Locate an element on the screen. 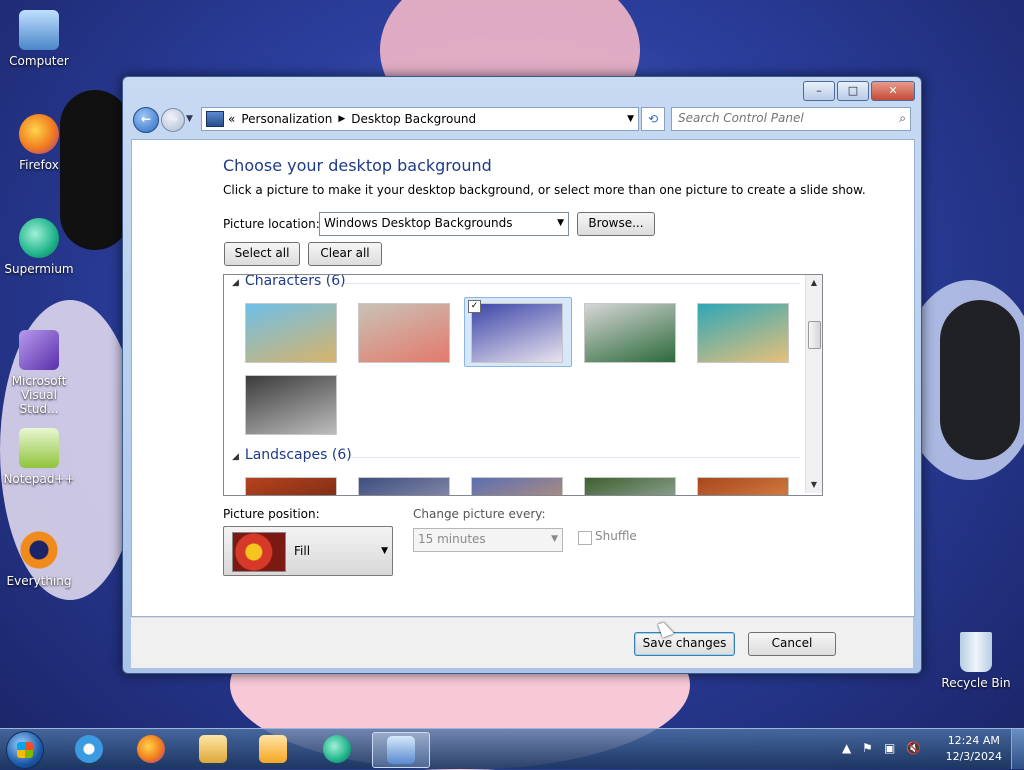  taskbar: ▲ ⚑ ▣ 🔇 12:24 AM 12/3/2024 is located at coordinates (512, 748).